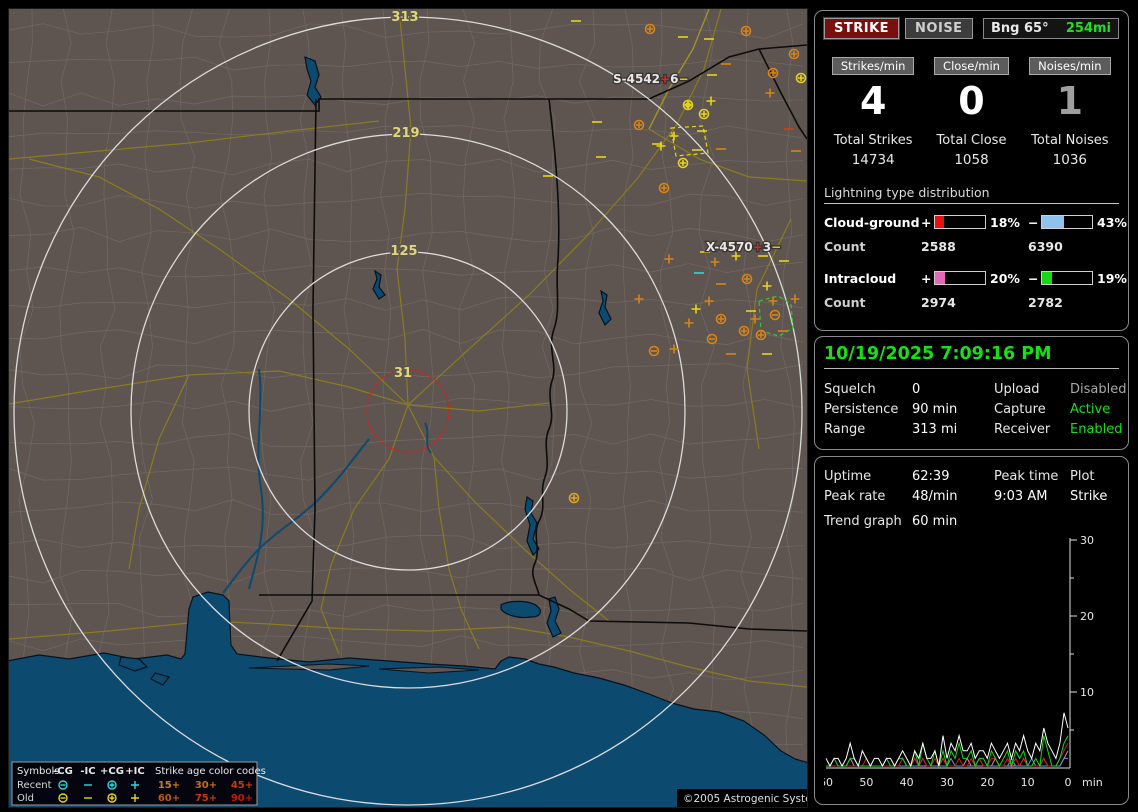 This screenshot has height=812, width=1138. I want to click on strike-age-code: 60+, so click(169, 798).